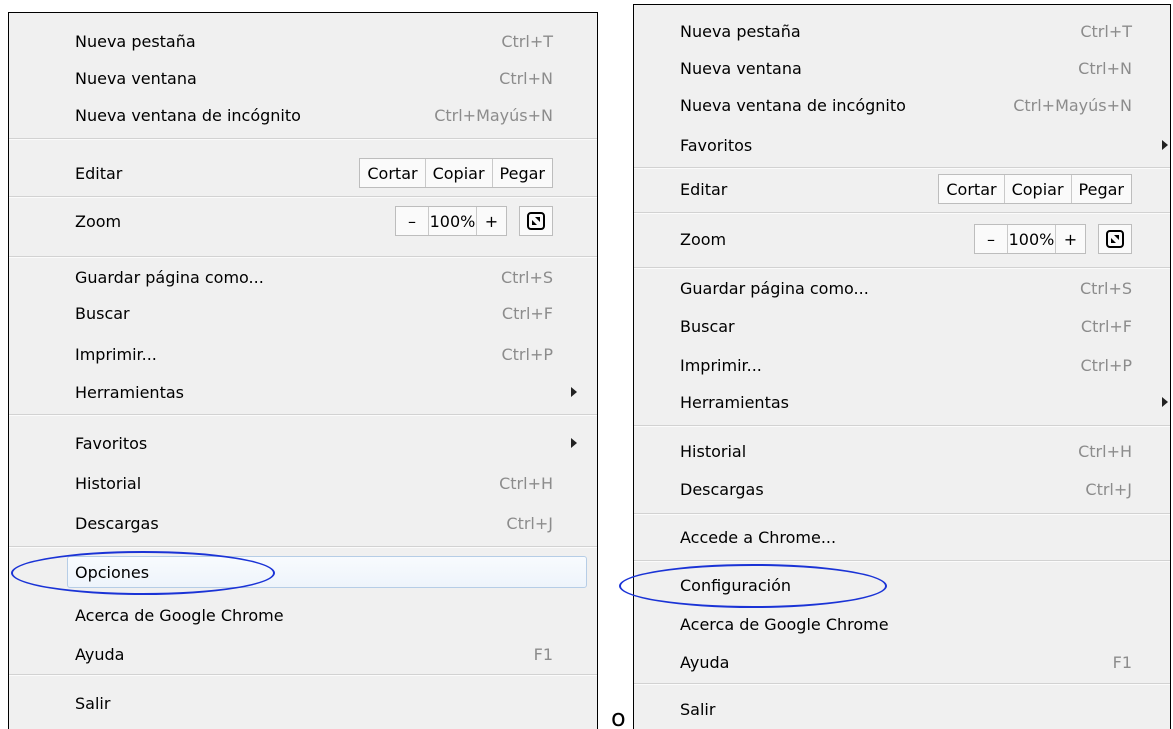 The image size is (1173, 729). What do you see at coordinates (713, 451) in the screenshot?
I see `menu-item-label: Historial` at bounding box center [713, 451].